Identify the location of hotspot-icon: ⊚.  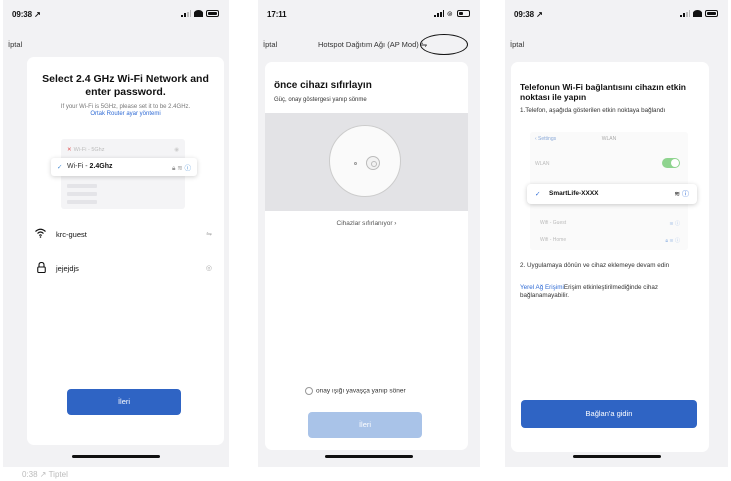
(450, 14).